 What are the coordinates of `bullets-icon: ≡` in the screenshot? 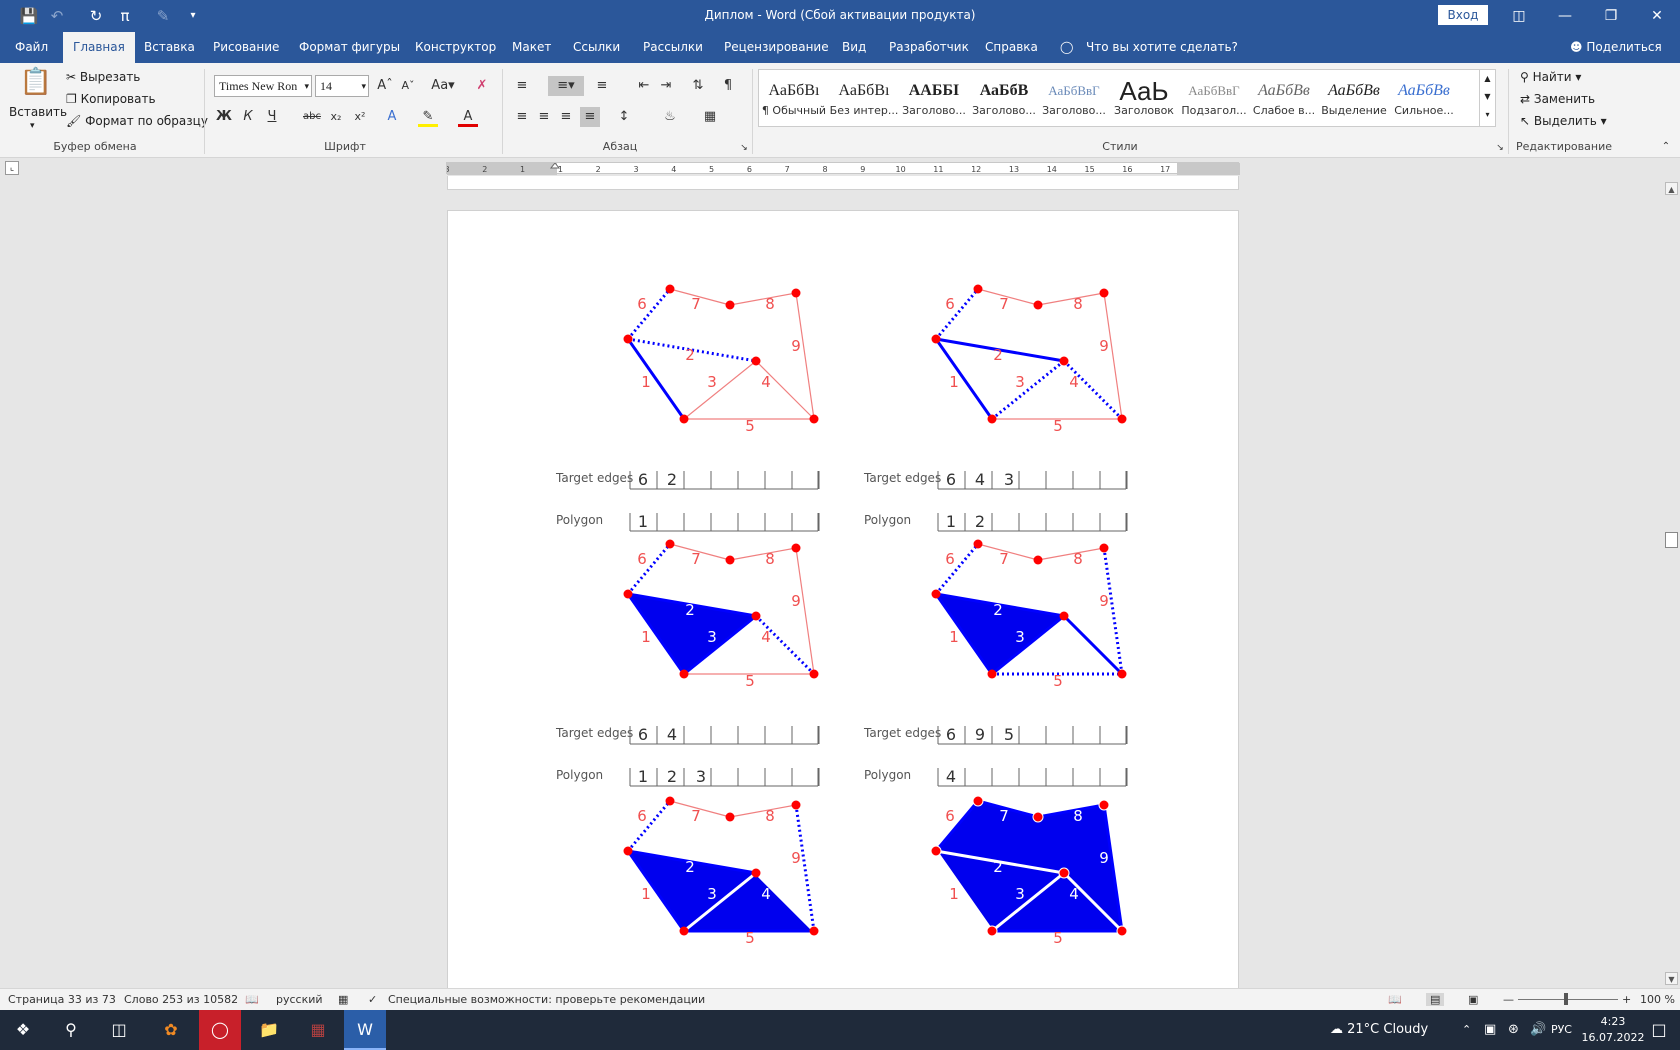 It's located at (522, 86).